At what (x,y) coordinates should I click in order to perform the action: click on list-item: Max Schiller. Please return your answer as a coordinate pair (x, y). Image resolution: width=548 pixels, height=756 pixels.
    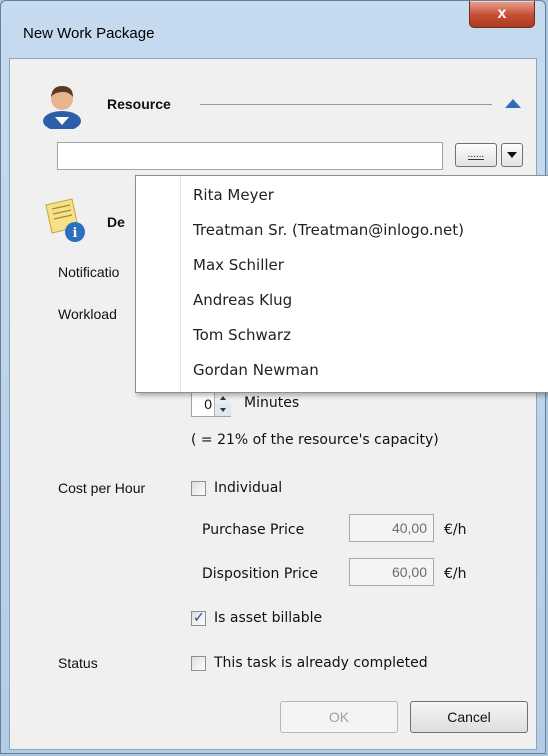
    Looking at the image, I should click on (238, 265).